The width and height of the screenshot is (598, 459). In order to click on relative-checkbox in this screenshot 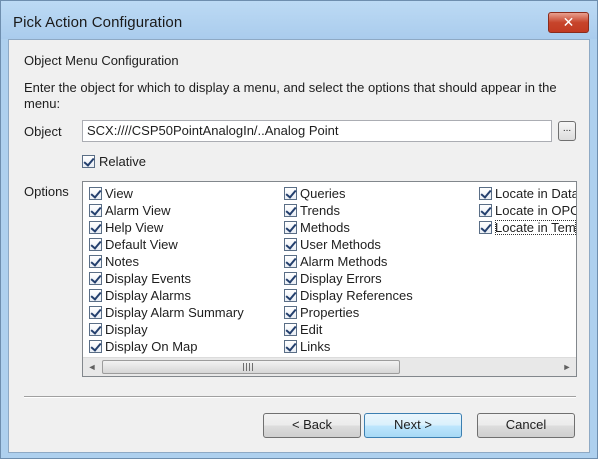, I will do `click(88, 161)`.